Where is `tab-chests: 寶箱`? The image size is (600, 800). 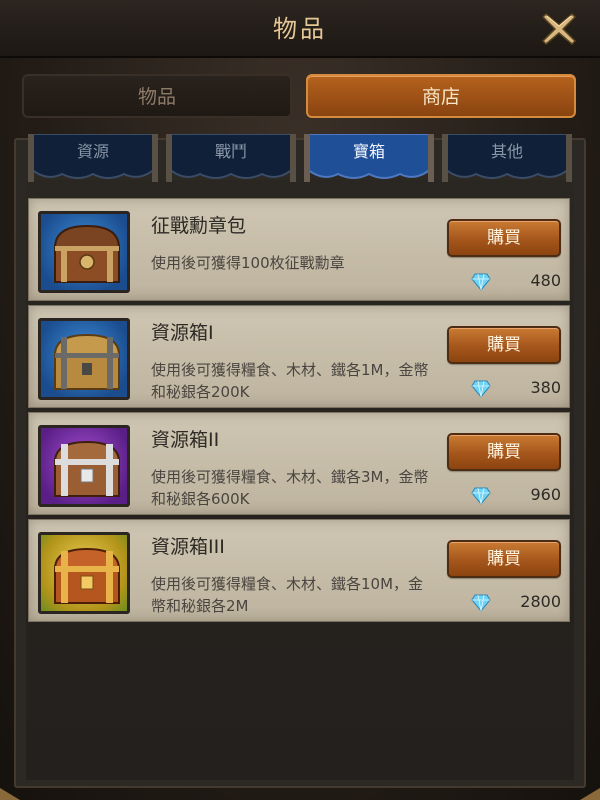
tab-chests: 寶箱 is located at coordinates (369, 159).